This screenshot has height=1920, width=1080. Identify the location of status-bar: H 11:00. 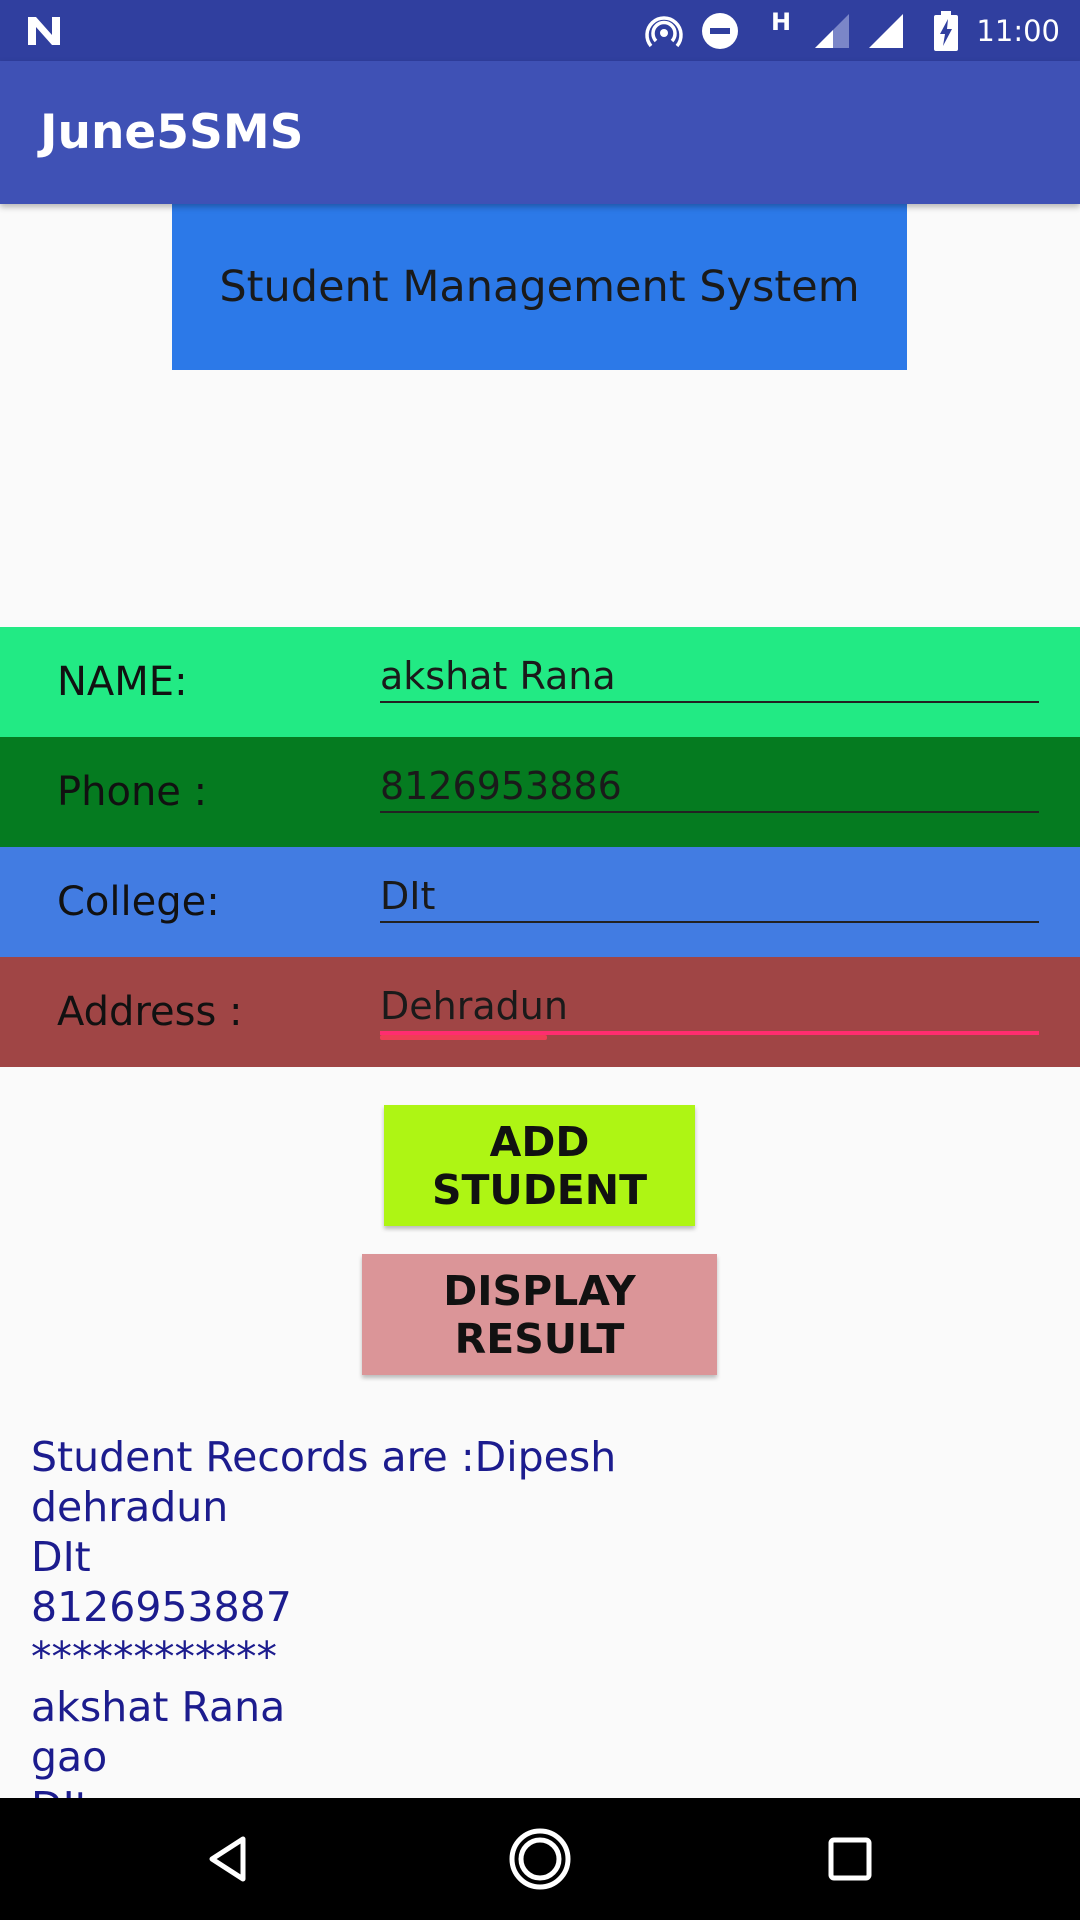
(540, 30).